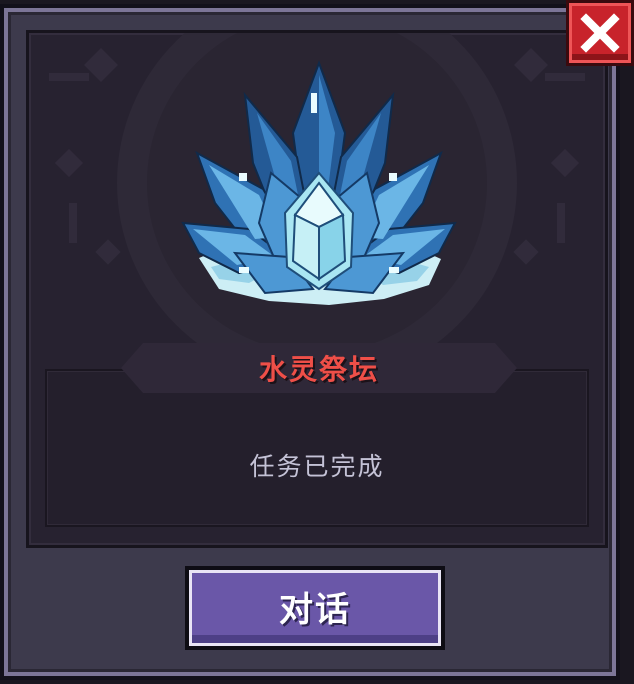 This screenshot has width=634, height=684. Describe the element at coordinates (317, 466) in the screenshot. I see `quest-status-text: 任务已完成` at that location.